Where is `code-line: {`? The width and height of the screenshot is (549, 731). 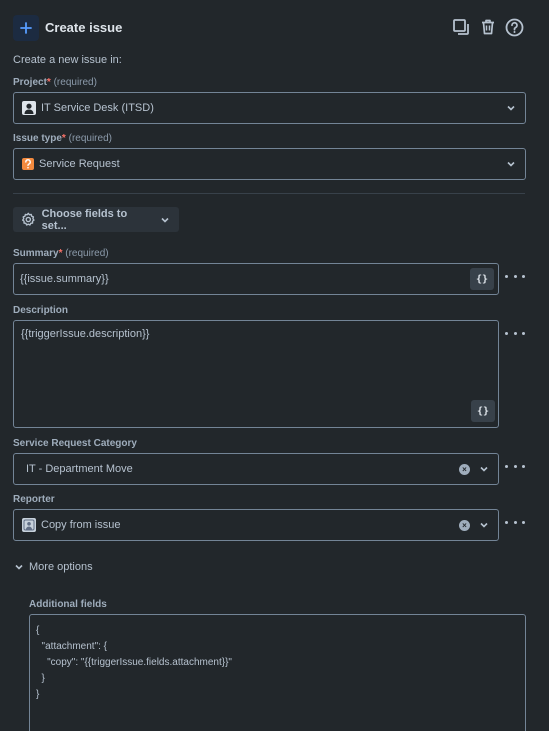
code-line: { is located at coordinates (38, 630).